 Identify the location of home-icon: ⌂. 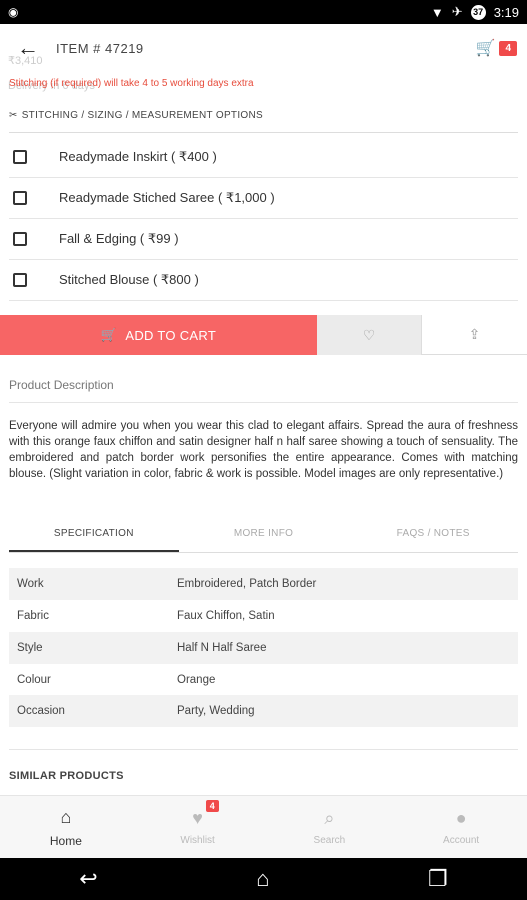
(66, 816).